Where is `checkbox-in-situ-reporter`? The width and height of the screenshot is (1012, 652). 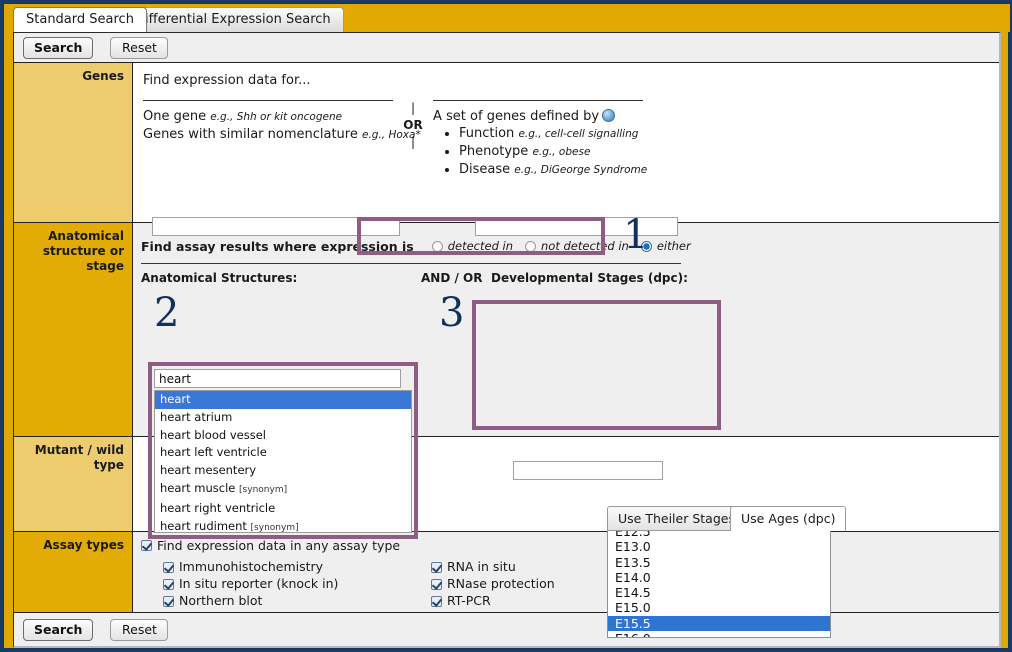 checkbox-in-situ-reporter is located at coordinates (168, 584).